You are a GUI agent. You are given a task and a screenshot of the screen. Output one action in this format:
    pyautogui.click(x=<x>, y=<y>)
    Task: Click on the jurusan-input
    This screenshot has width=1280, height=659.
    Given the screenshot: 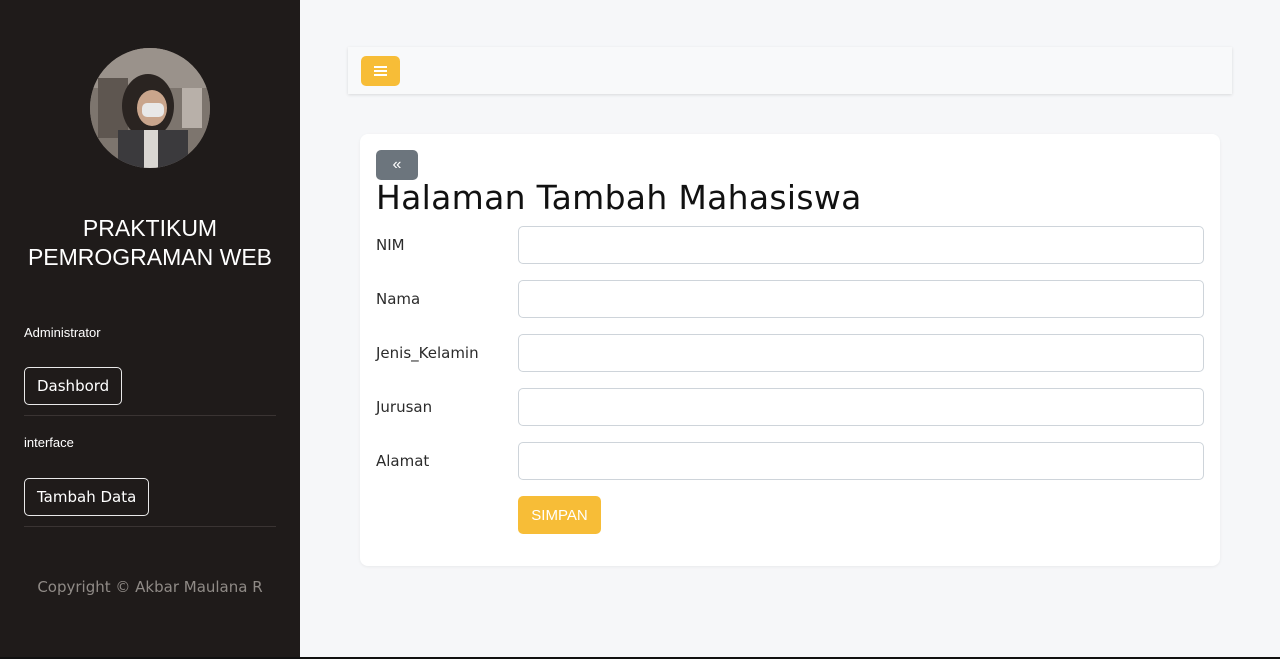 What is the action you would take?
    pyautogui.click(x=861, y=407)
    